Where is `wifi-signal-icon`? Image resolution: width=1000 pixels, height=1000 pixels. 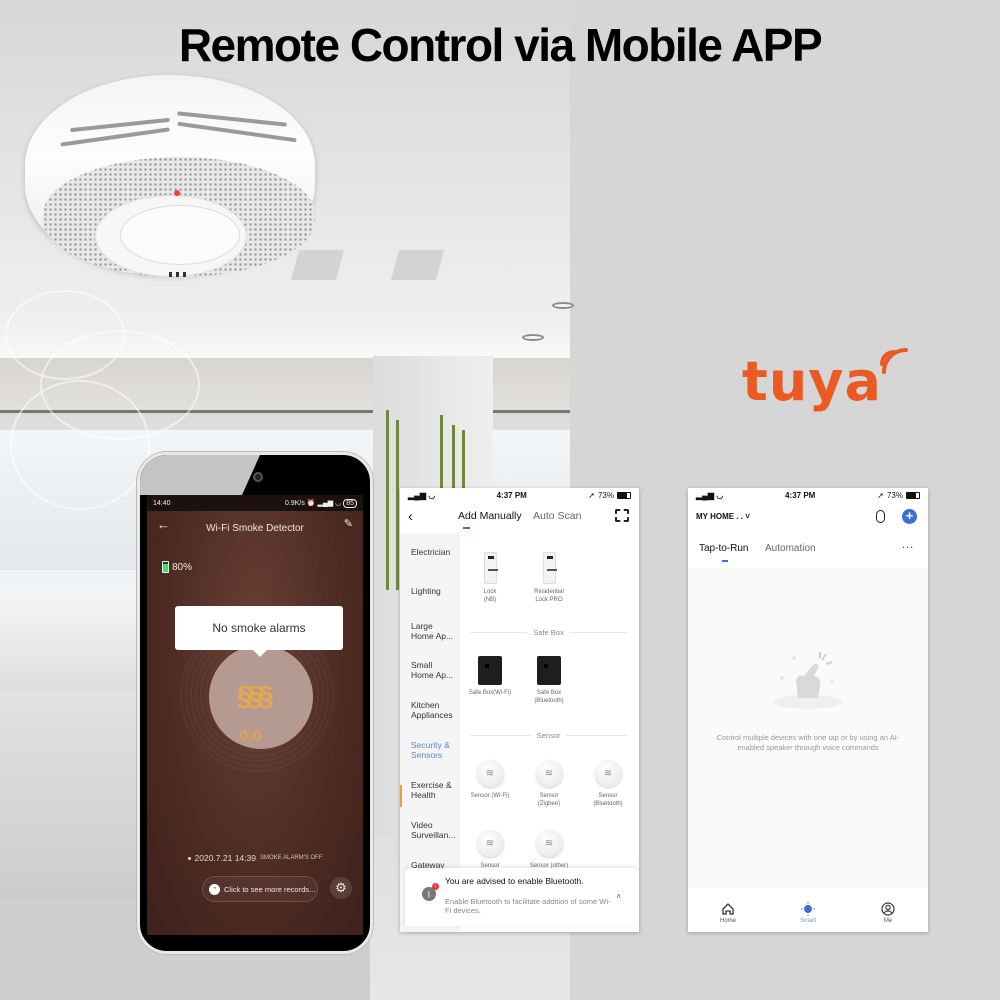
wifi-signal-icon is located at coordinates (894, 361).